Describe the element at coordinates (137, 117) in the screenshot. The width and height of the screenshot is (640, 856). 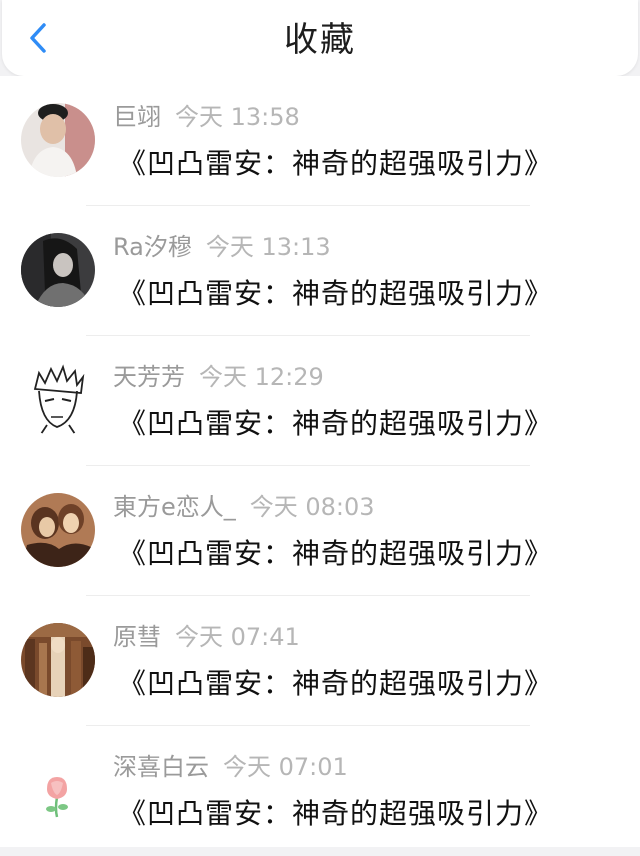
I see `user-name: 巨翊` at that location.